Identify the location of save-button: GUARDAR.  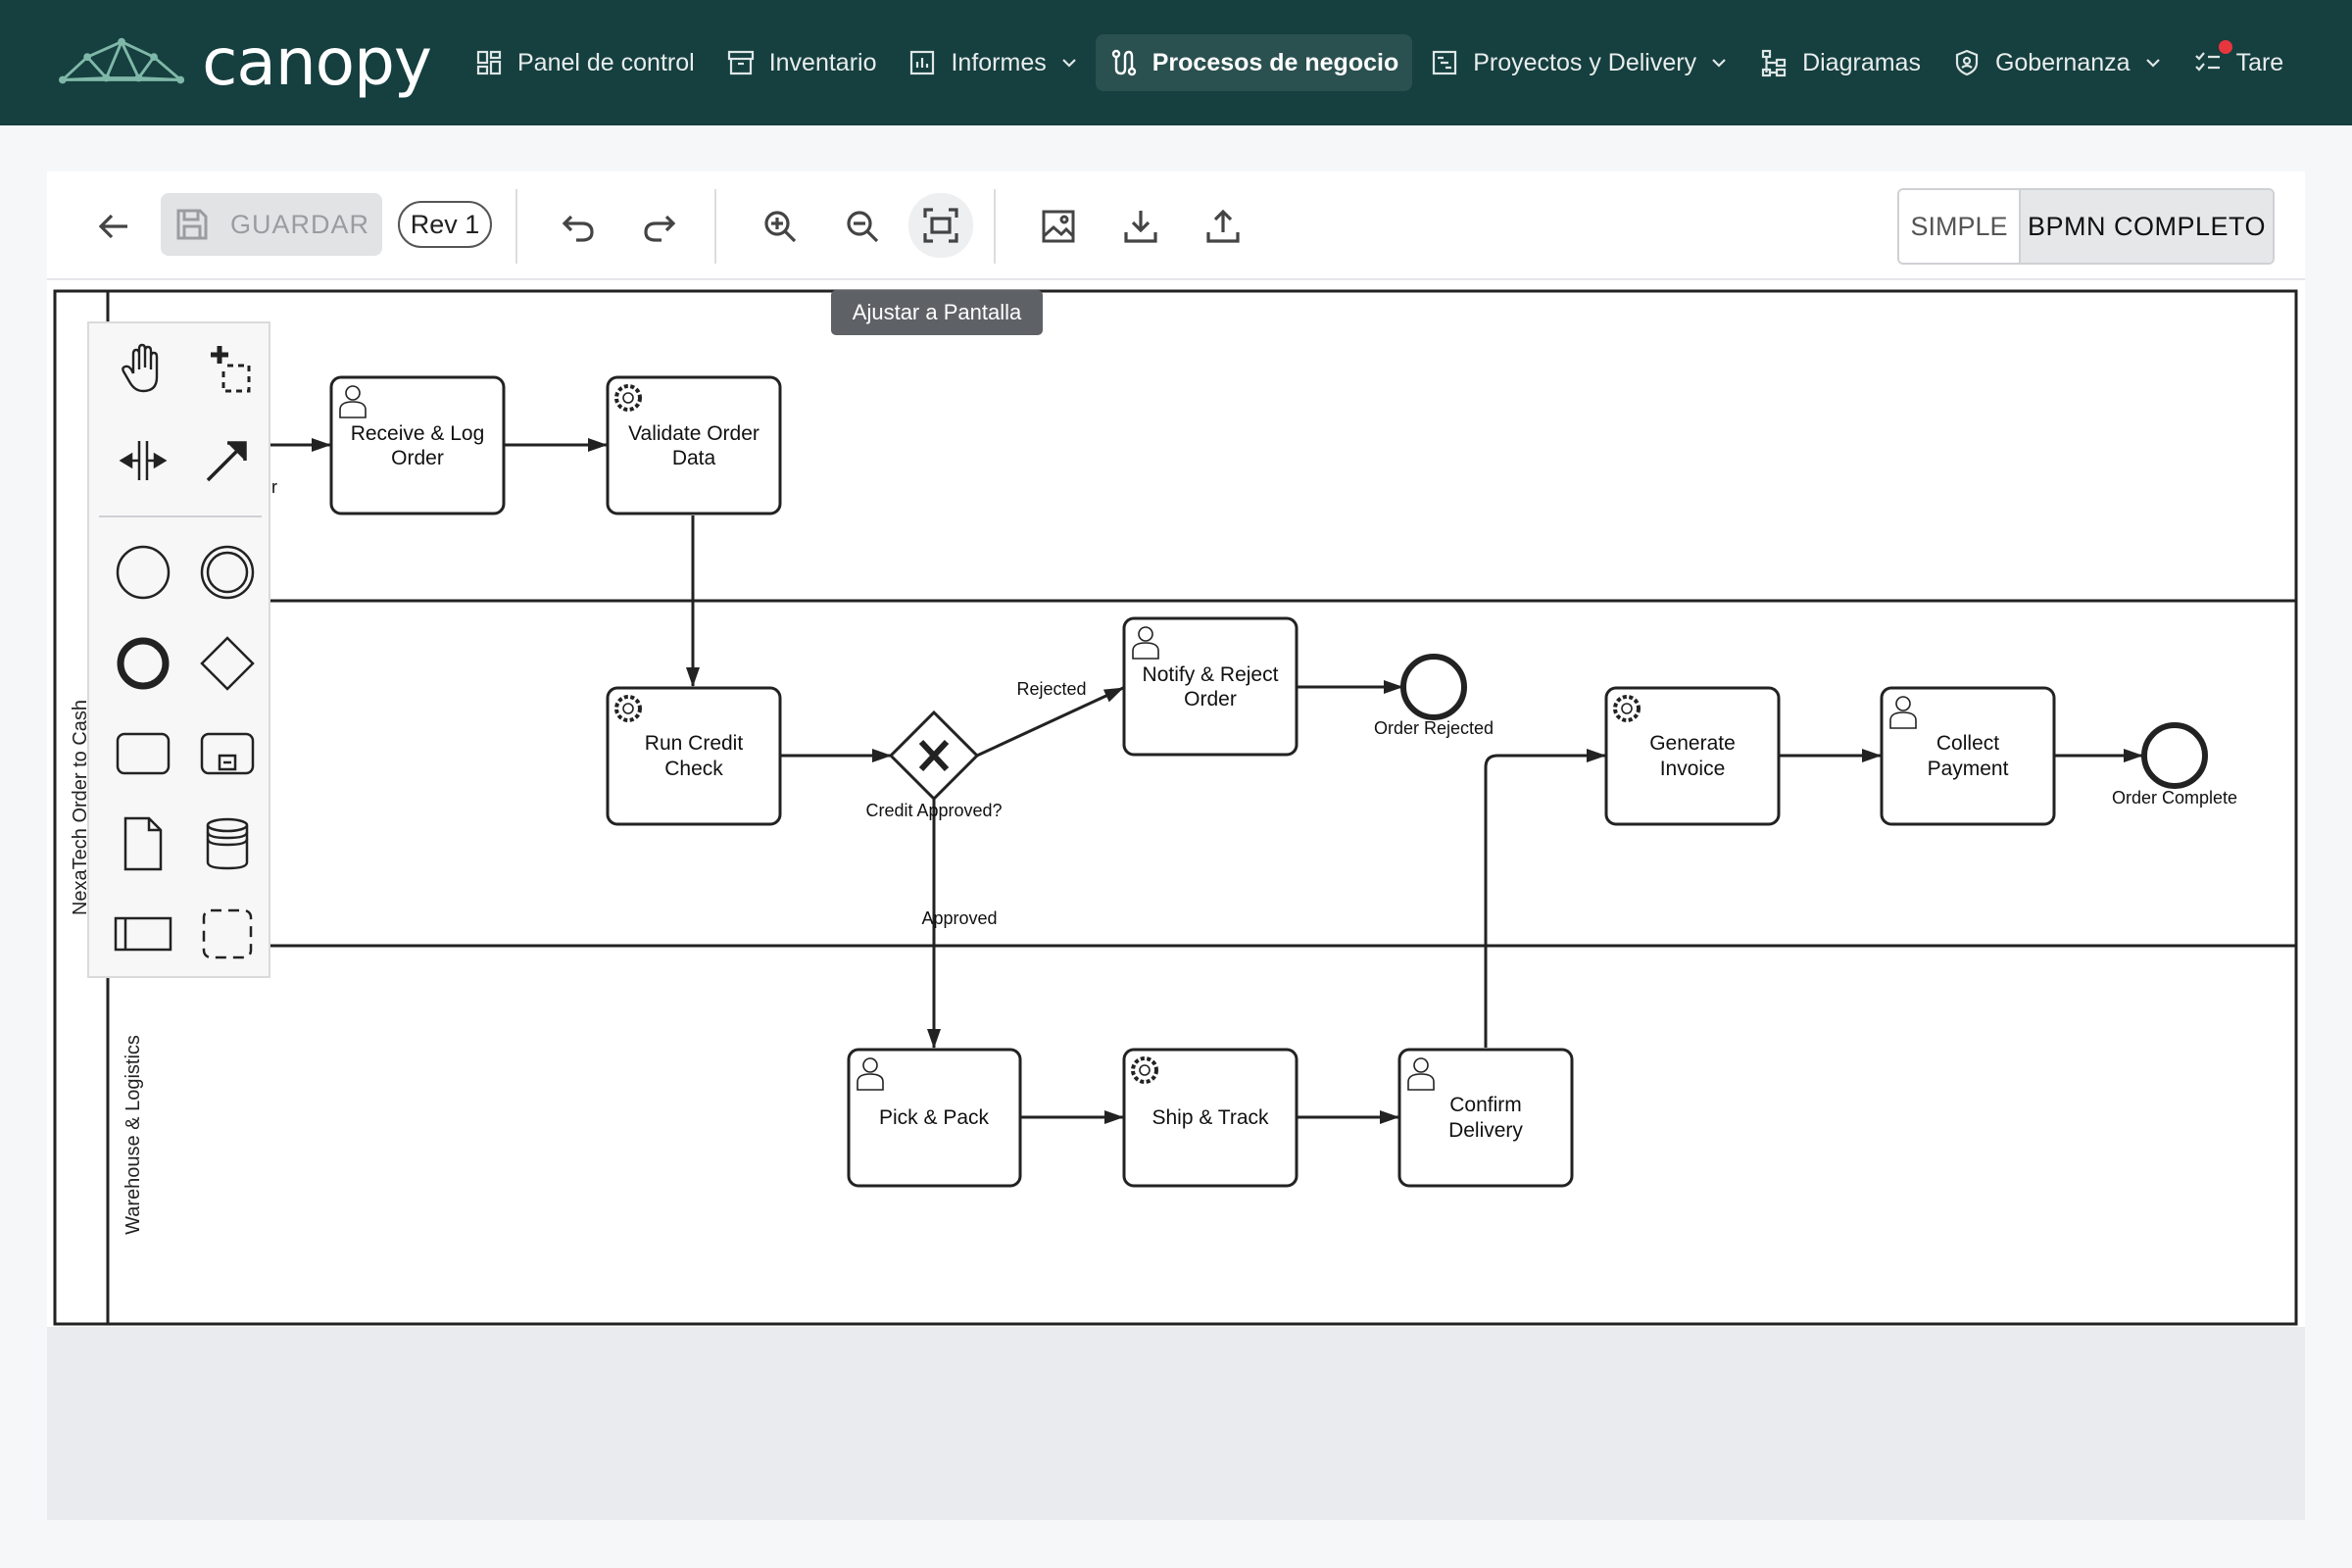
(271, 224).